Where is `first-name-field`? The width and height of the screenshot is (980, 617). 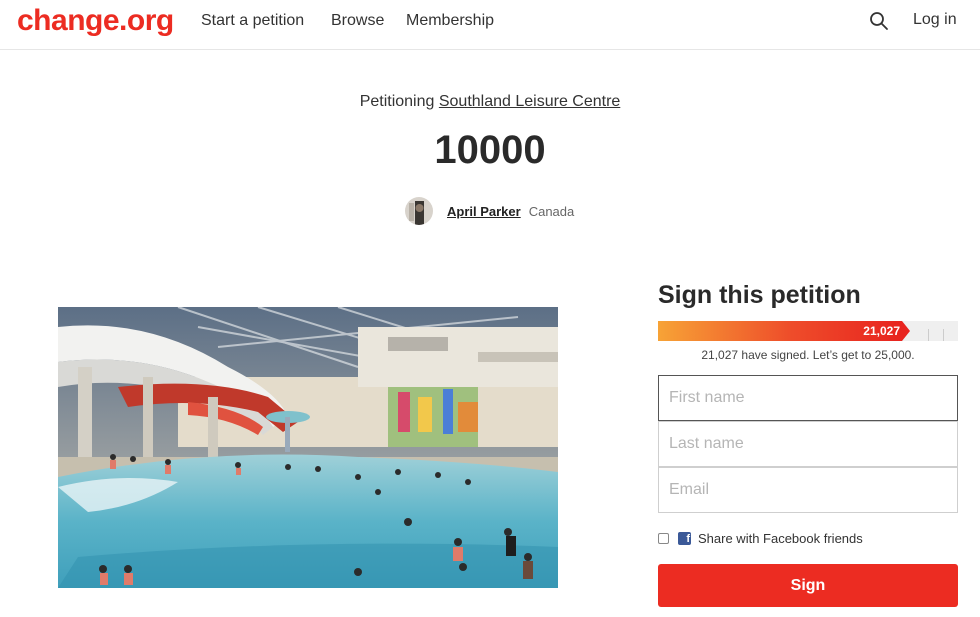
first-name-field is located at coordinates (808, 398).